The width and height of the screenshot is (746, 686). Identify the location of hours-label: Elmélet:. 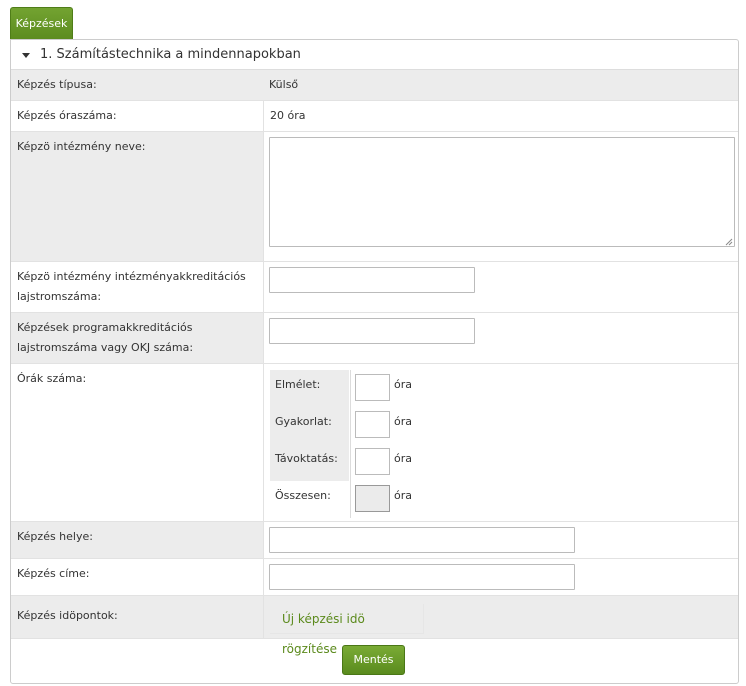
(309, 388).